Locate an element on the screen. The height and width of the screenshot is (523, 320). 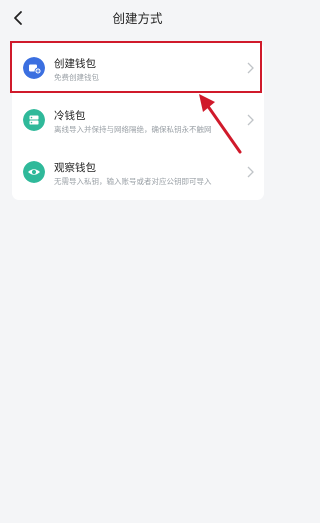
option-cold-wallet: 冷钱包 离线导入并保持与网络隔绝，确保私钥永不触网 is located at coordinates (138, 120).